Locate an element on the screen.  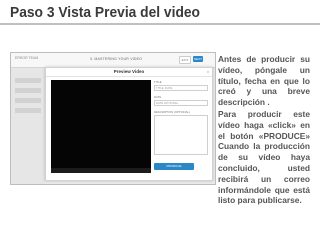
modal-header: Preview Video x is located at coordinates (129, 72).